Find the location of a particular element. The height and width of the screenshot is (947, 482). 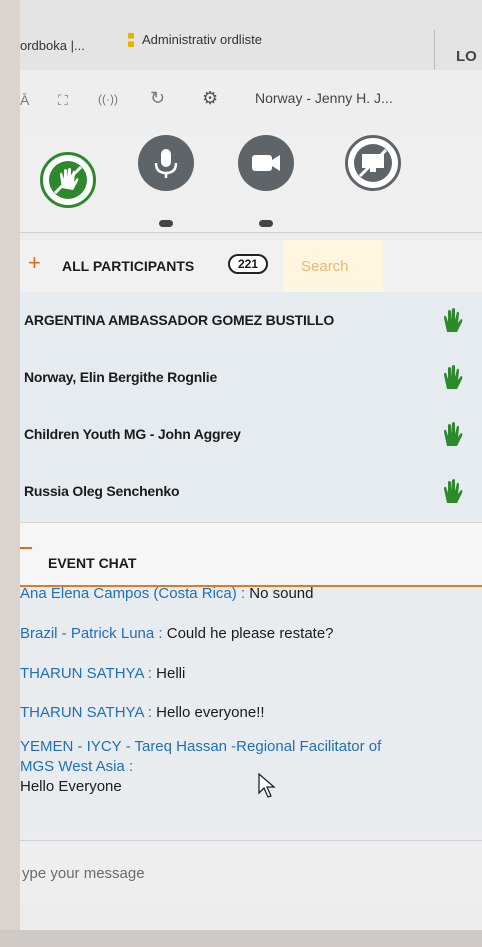

photo-frame-bottom is located at coordinates (241, 938).